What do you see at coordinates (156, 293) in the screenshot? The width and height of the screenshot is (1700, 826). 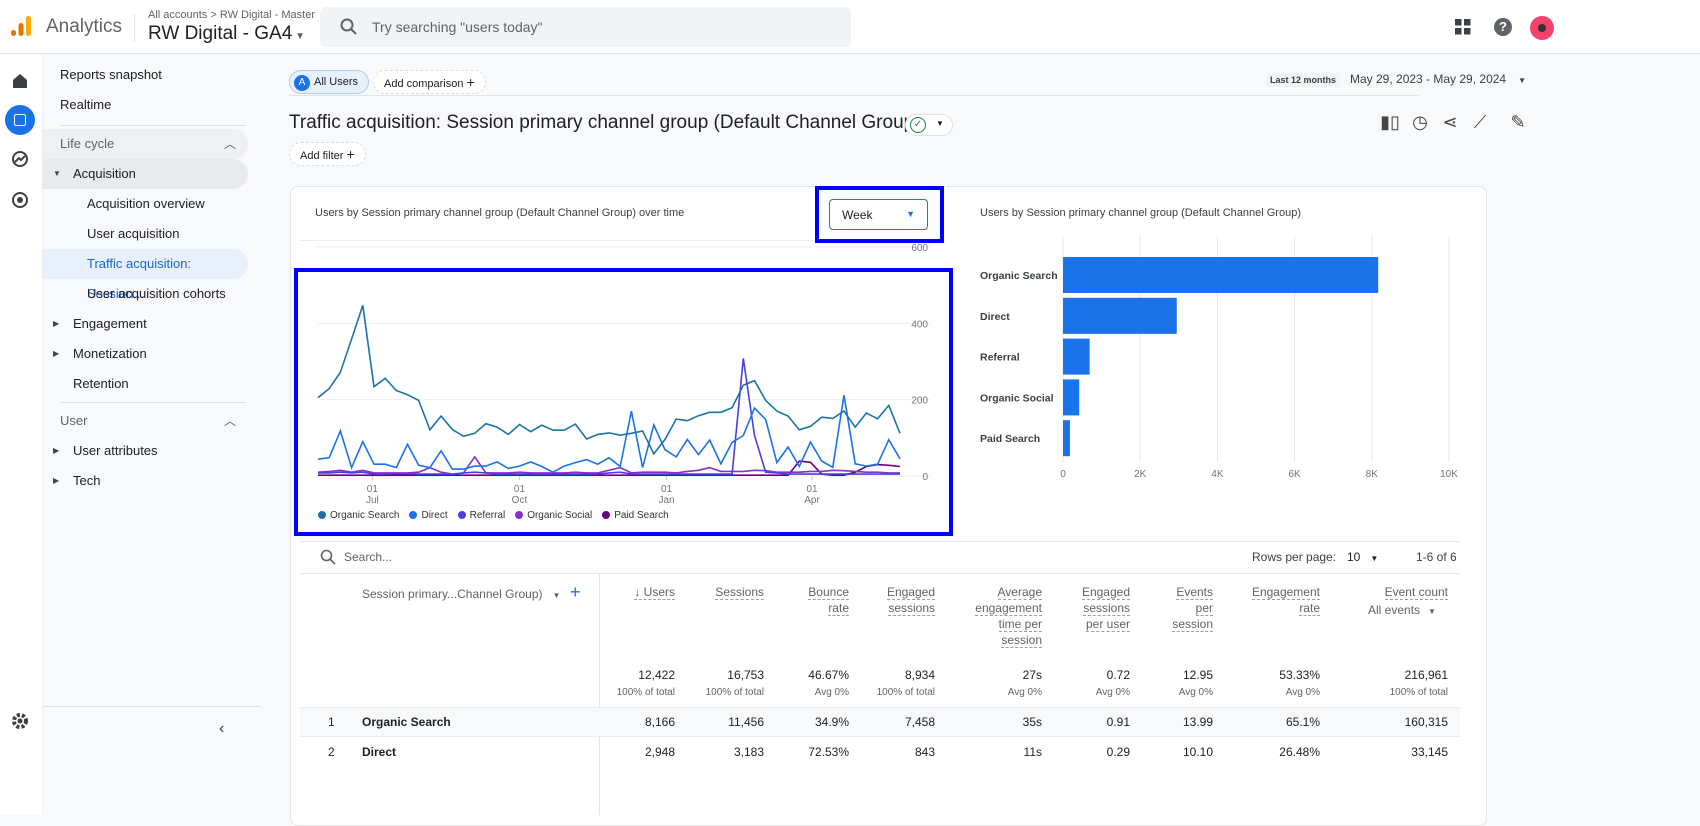 I see `label: User acquisition cohorts` at bounding box center [156, 293].